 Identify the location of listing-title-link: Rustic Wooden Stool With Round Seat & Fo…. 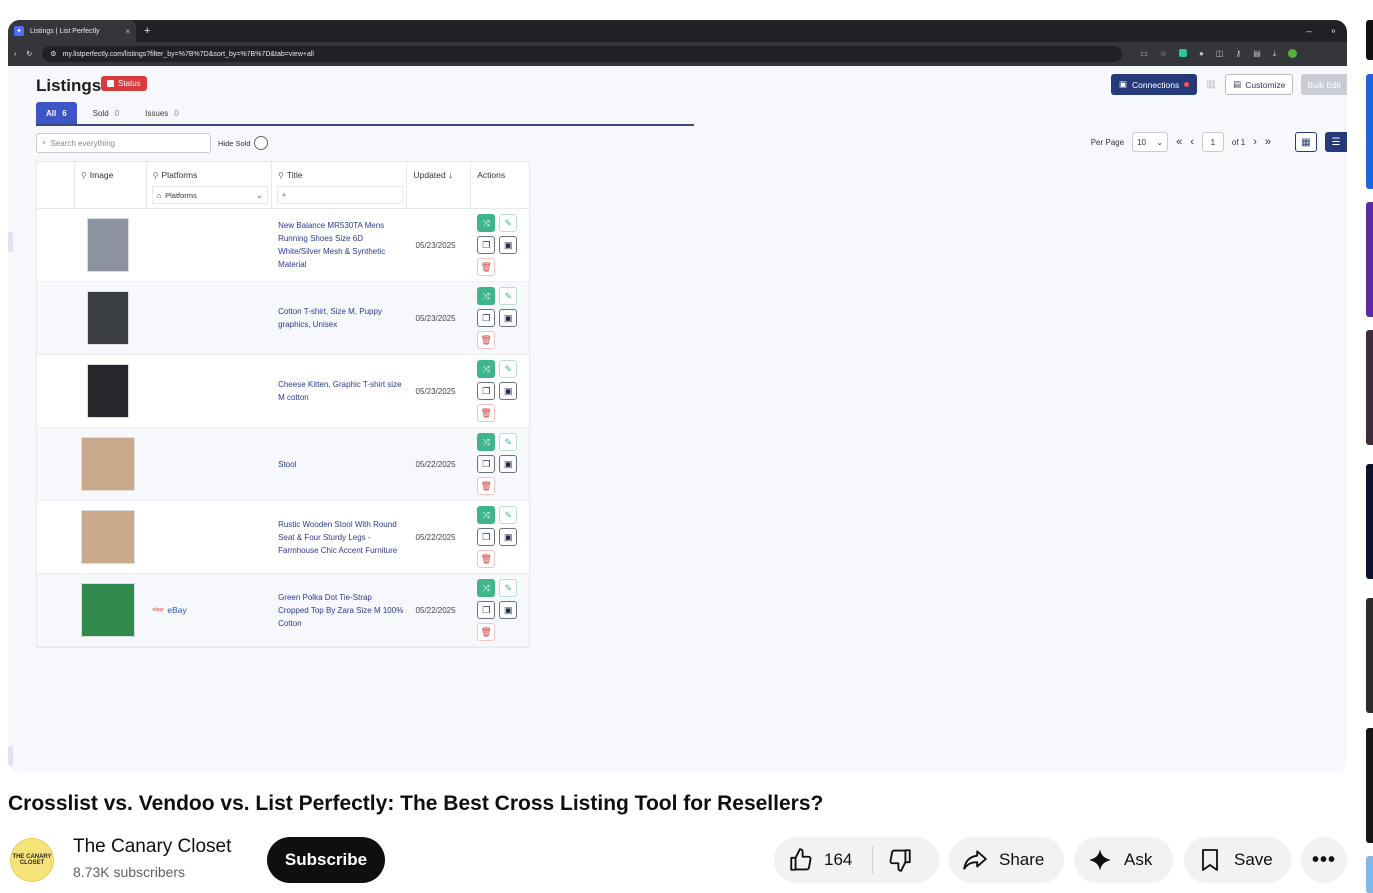
(339, 537).